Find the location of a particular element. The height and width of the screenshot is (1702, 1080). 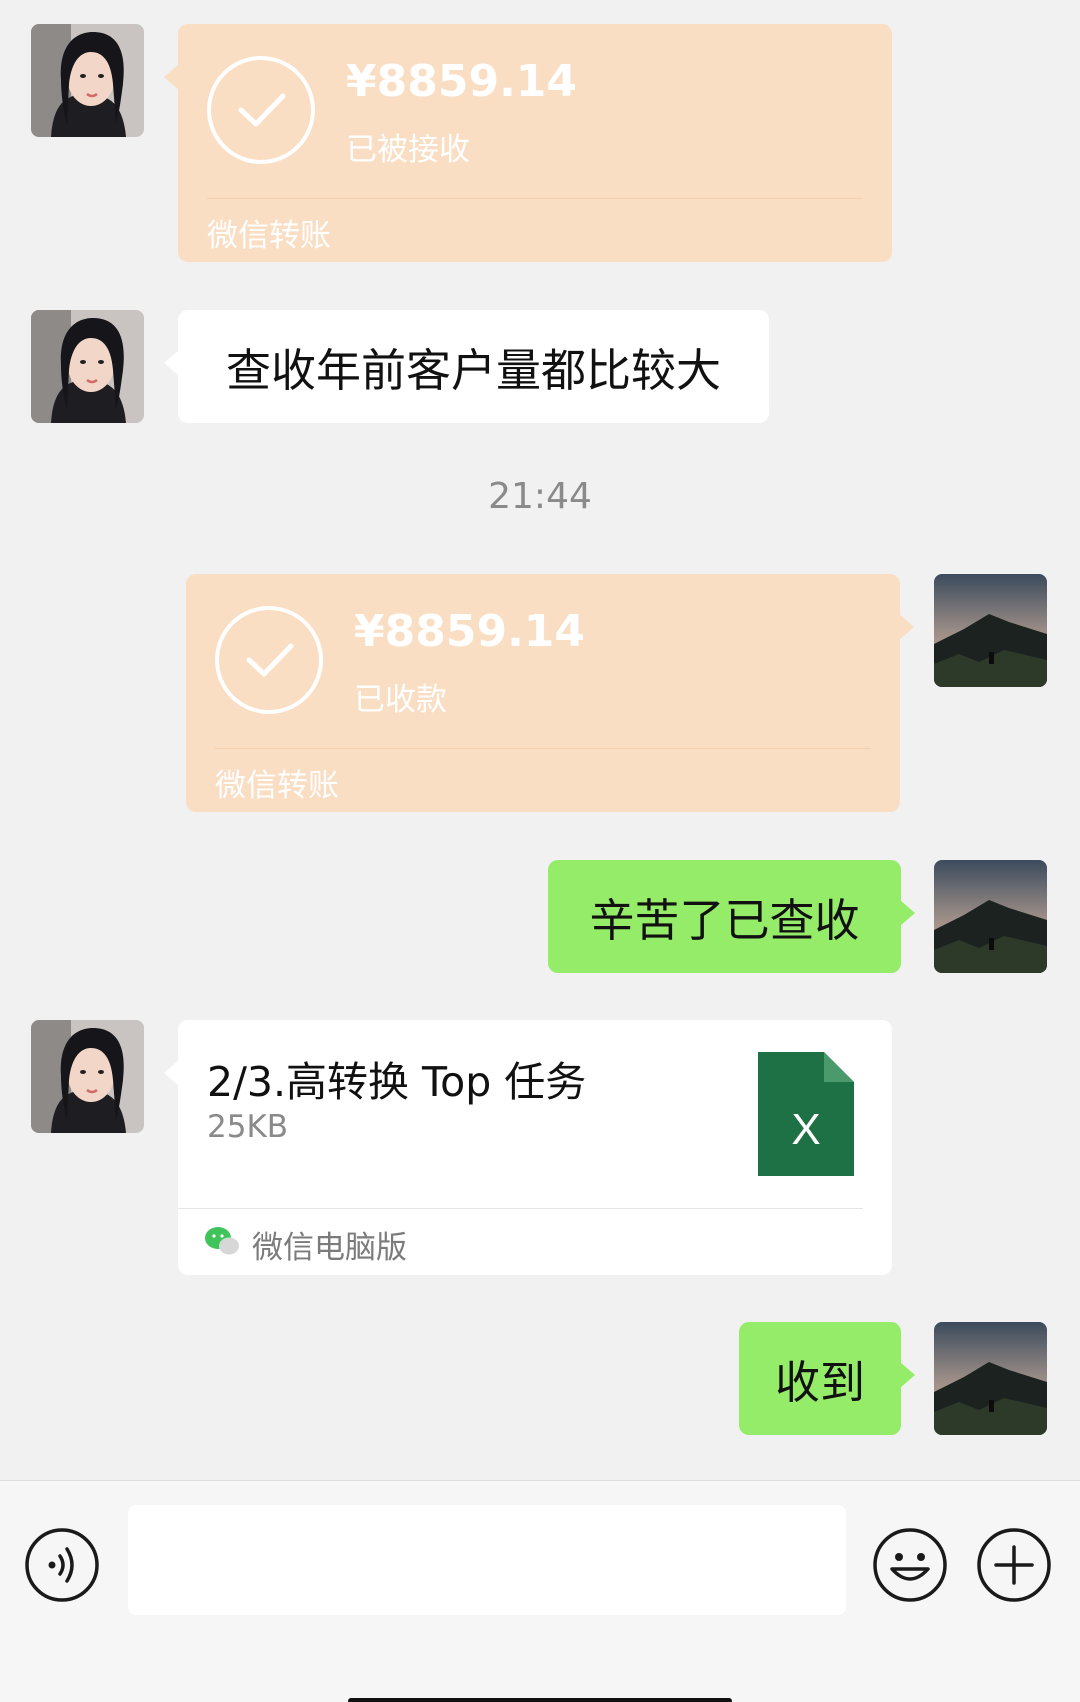

text-bubble-received: 查收年前客户量都比较大 is located at coordinates (466, 366).